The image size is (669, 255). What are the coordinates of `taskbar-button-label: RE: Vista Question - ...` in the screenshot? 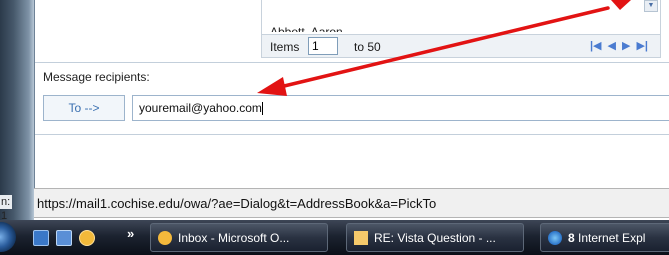 It's located at (435, 238).